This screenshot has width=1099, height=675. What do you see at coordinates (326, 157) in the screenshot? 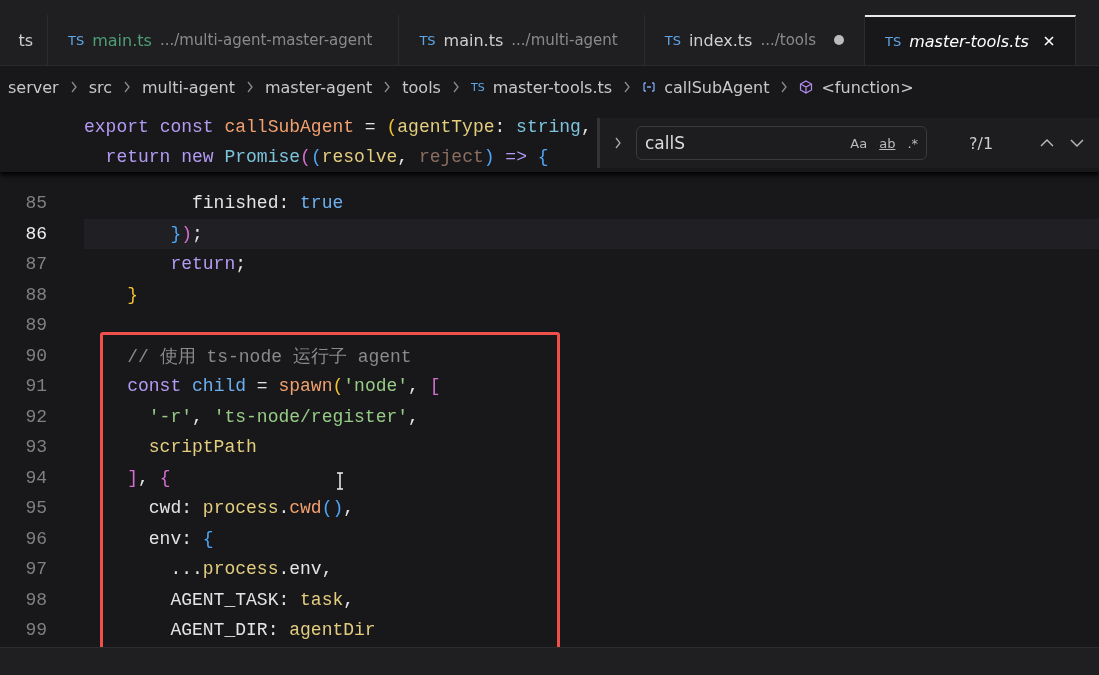
I see `sticky-code-line: return new Promise((resolve, reject) => {` at bounding box center [326, 157].